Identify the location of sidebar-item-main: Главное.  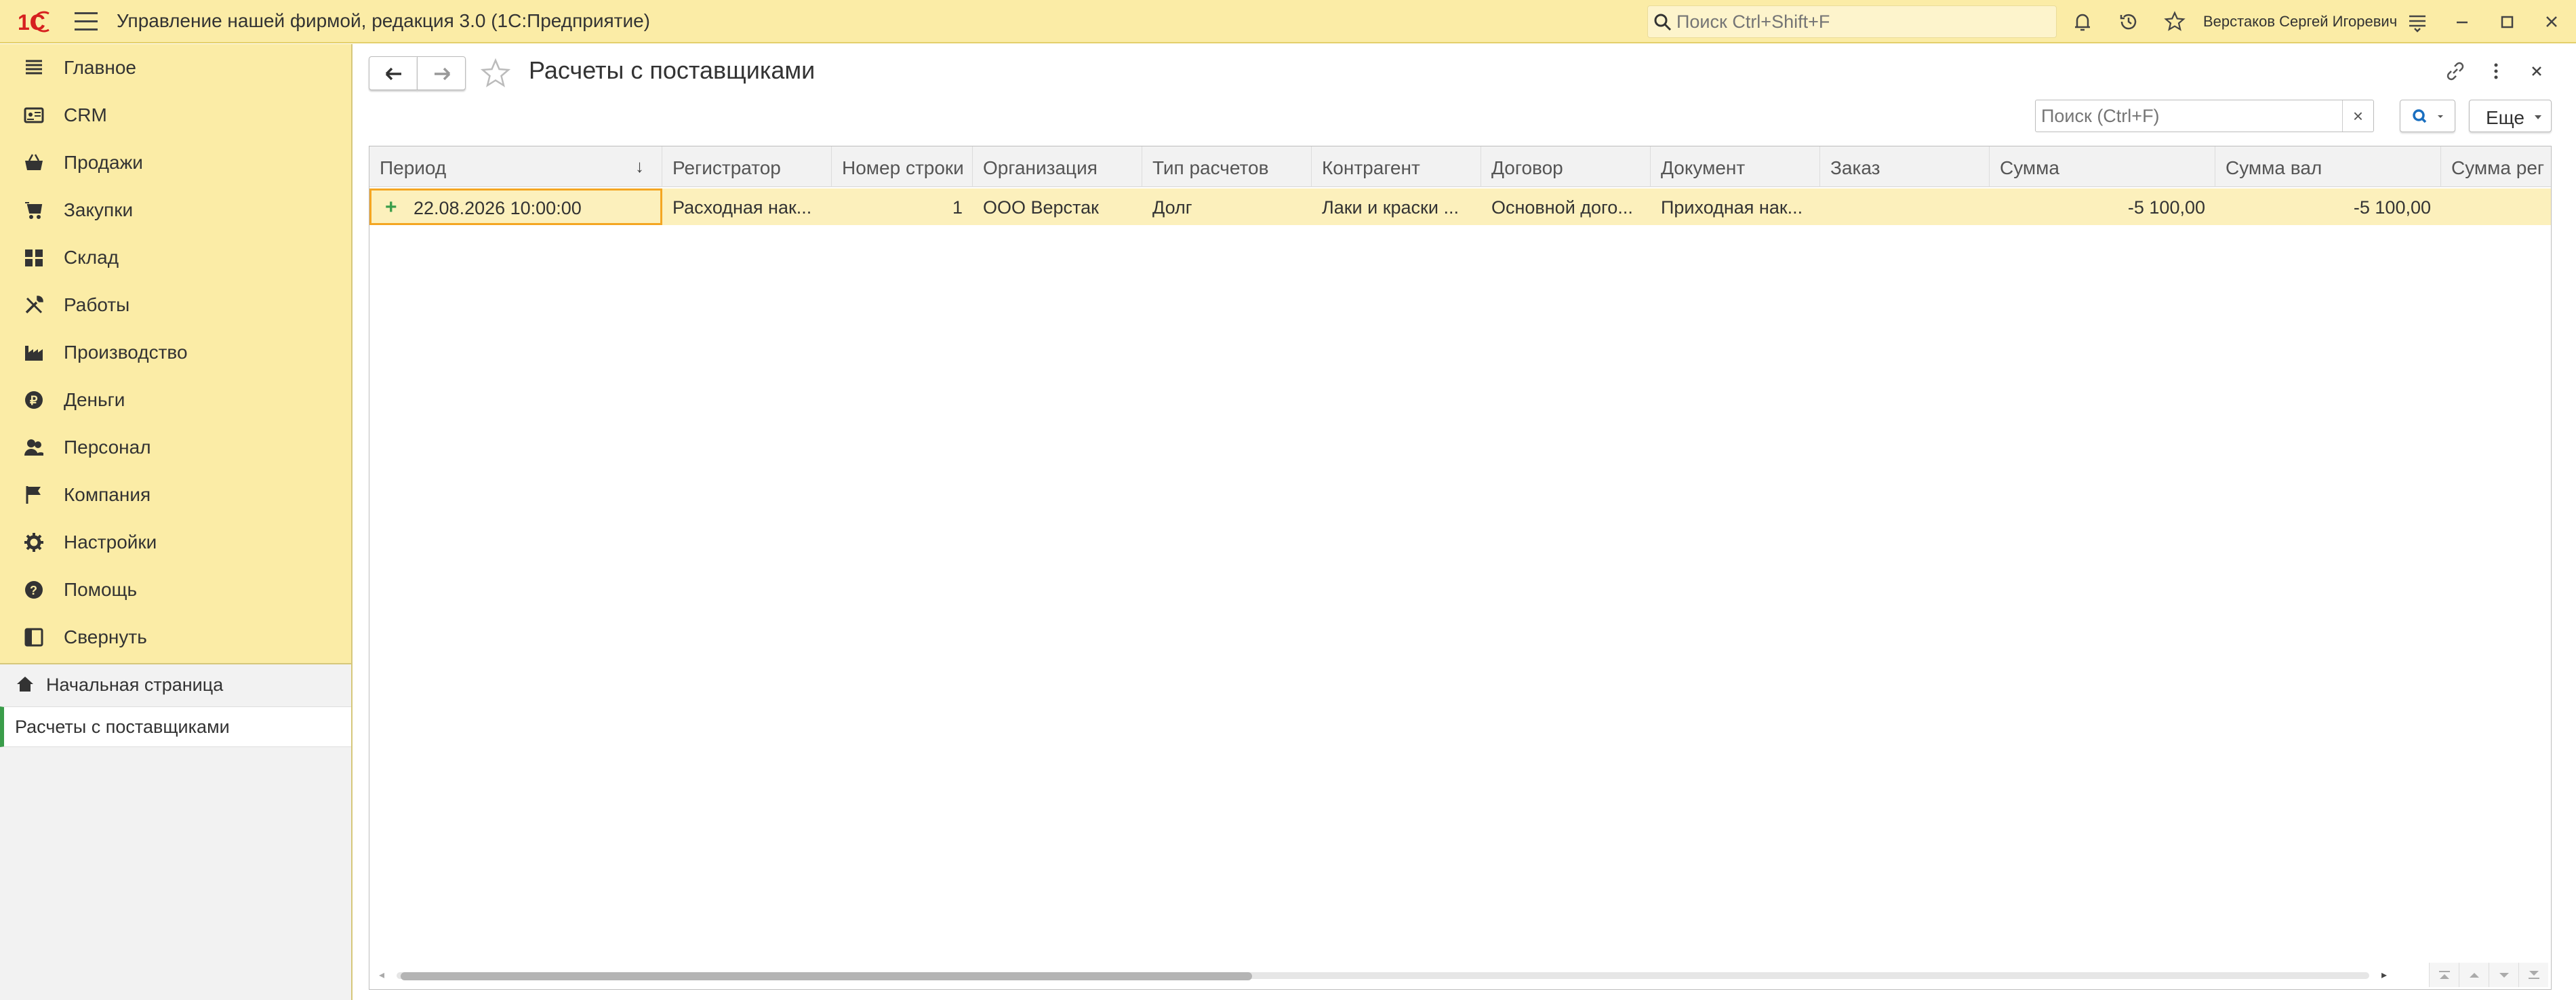
(175, 68).